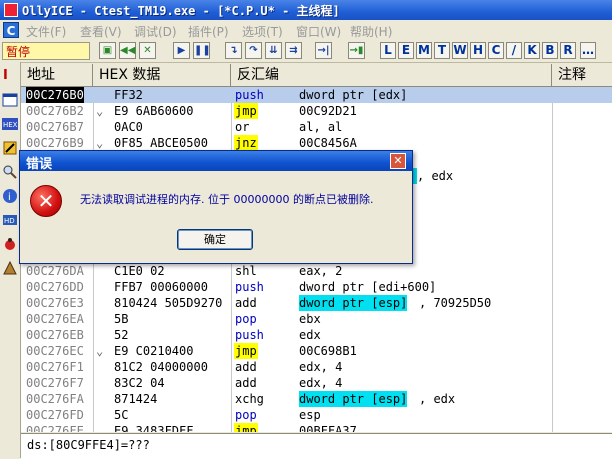  Describe the element at coordinates (10, 268) in the screenshot. I see `tools-icon` at that location.